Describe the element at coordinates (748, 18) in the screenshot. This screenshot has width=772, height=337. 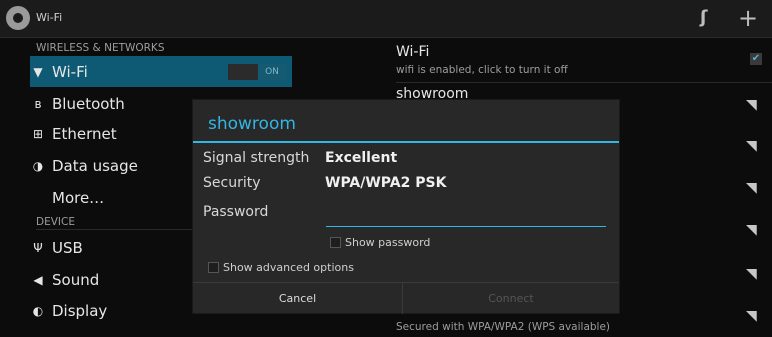
I see `add-network-icon: +` at that location.